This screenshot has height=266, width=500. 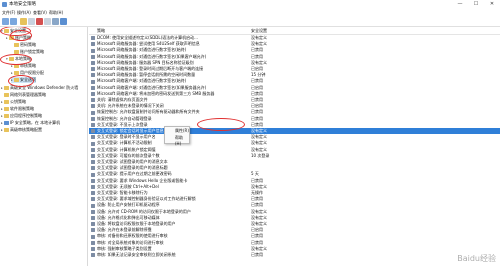 I want to click on list-header: 策略 安全设置, so click(x=294, y=31).